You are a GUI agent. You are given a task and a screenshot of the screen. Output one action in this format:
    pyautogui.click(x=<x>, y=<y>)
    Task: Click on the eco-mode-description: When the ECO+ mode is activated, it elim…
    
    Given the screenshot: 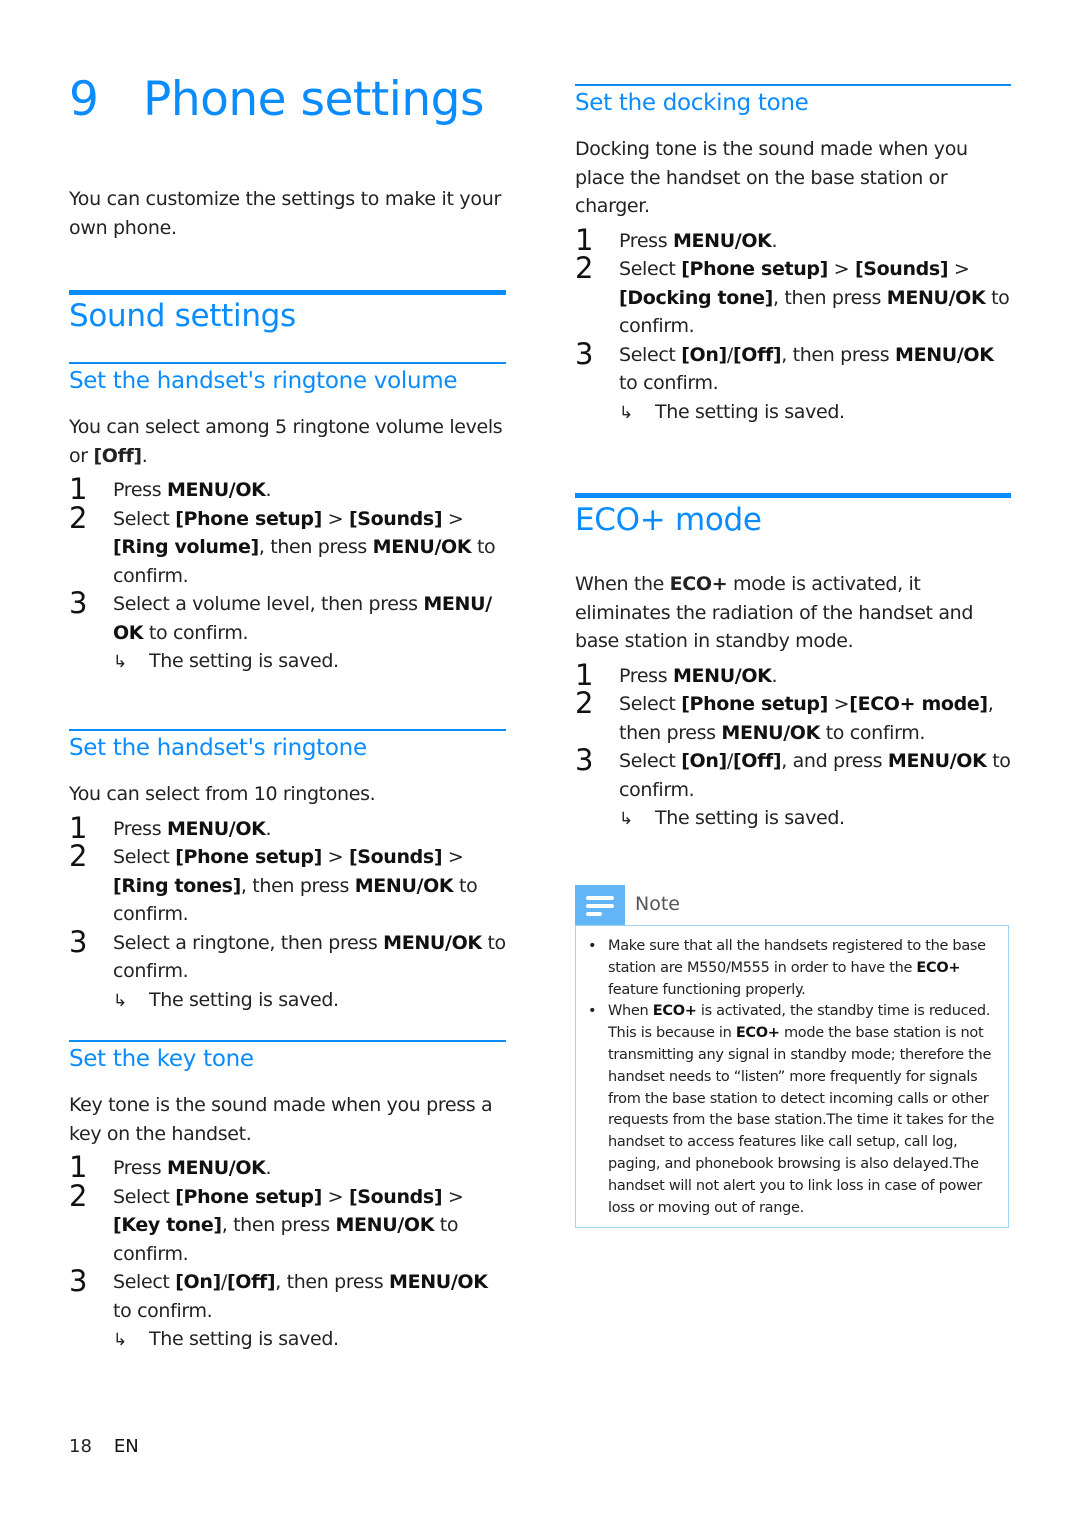 What is the action you would take?
    pyautogui.click(x=774, y=612)
    